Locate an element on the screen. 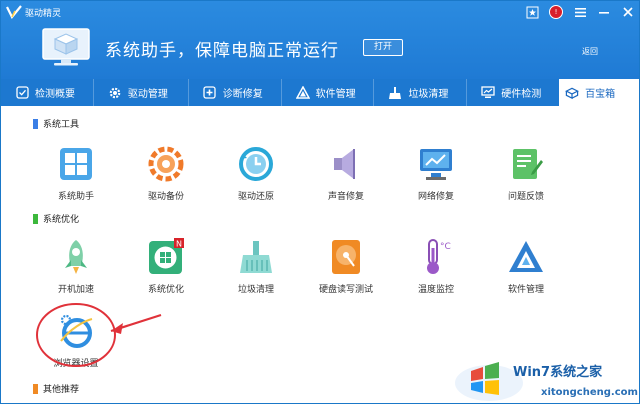 The image size is (640, 404). tab-label: 硬件检测 is located at coordinates (521, 94).